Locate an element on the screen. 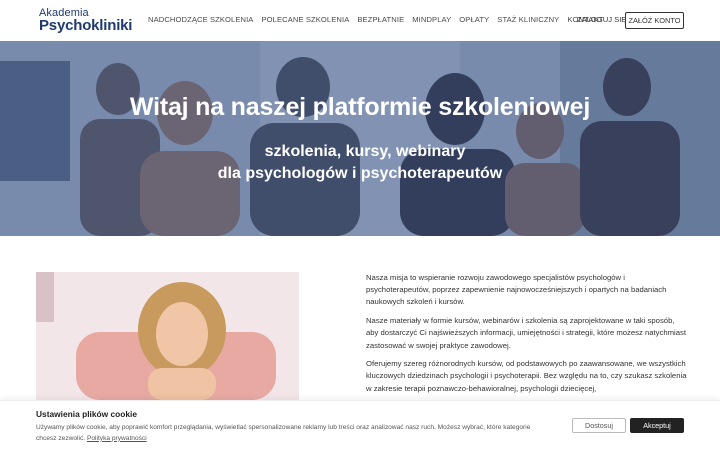 Image resolution: width=720 pixels, height=450 pixels. instructor-photo-image is located at coordinates (167, 336).